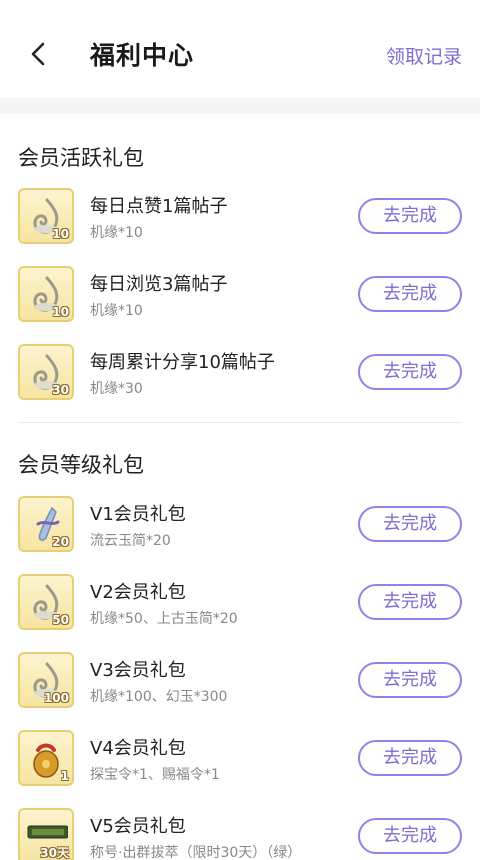  I want to click on swirl-token-icon: 100, so click(46, 680).